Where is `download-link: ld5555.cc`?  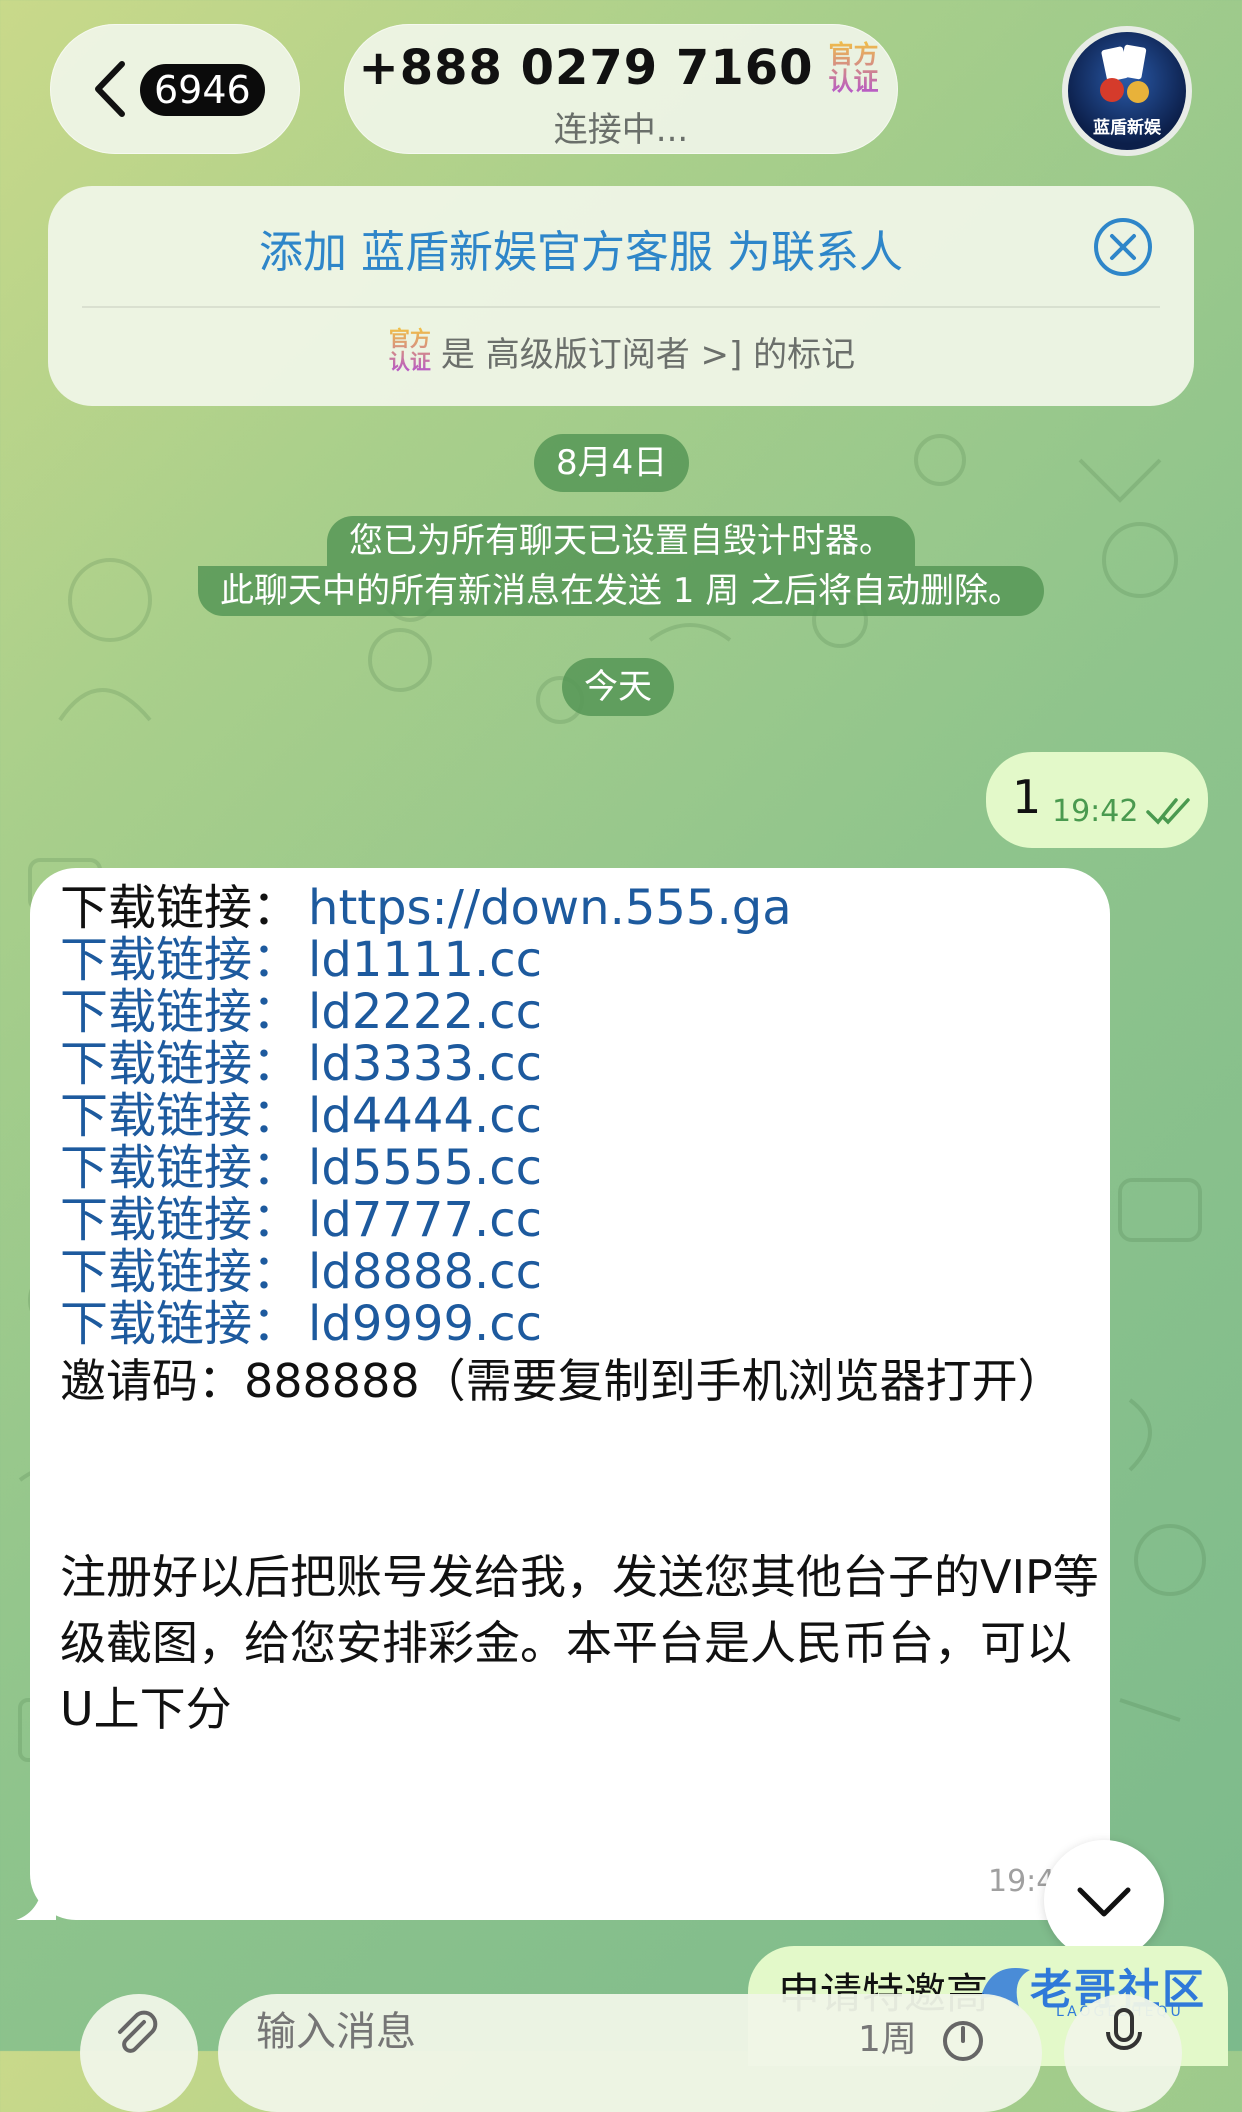
download-link: ld5555.cc is located at coordinates (425, 1168).